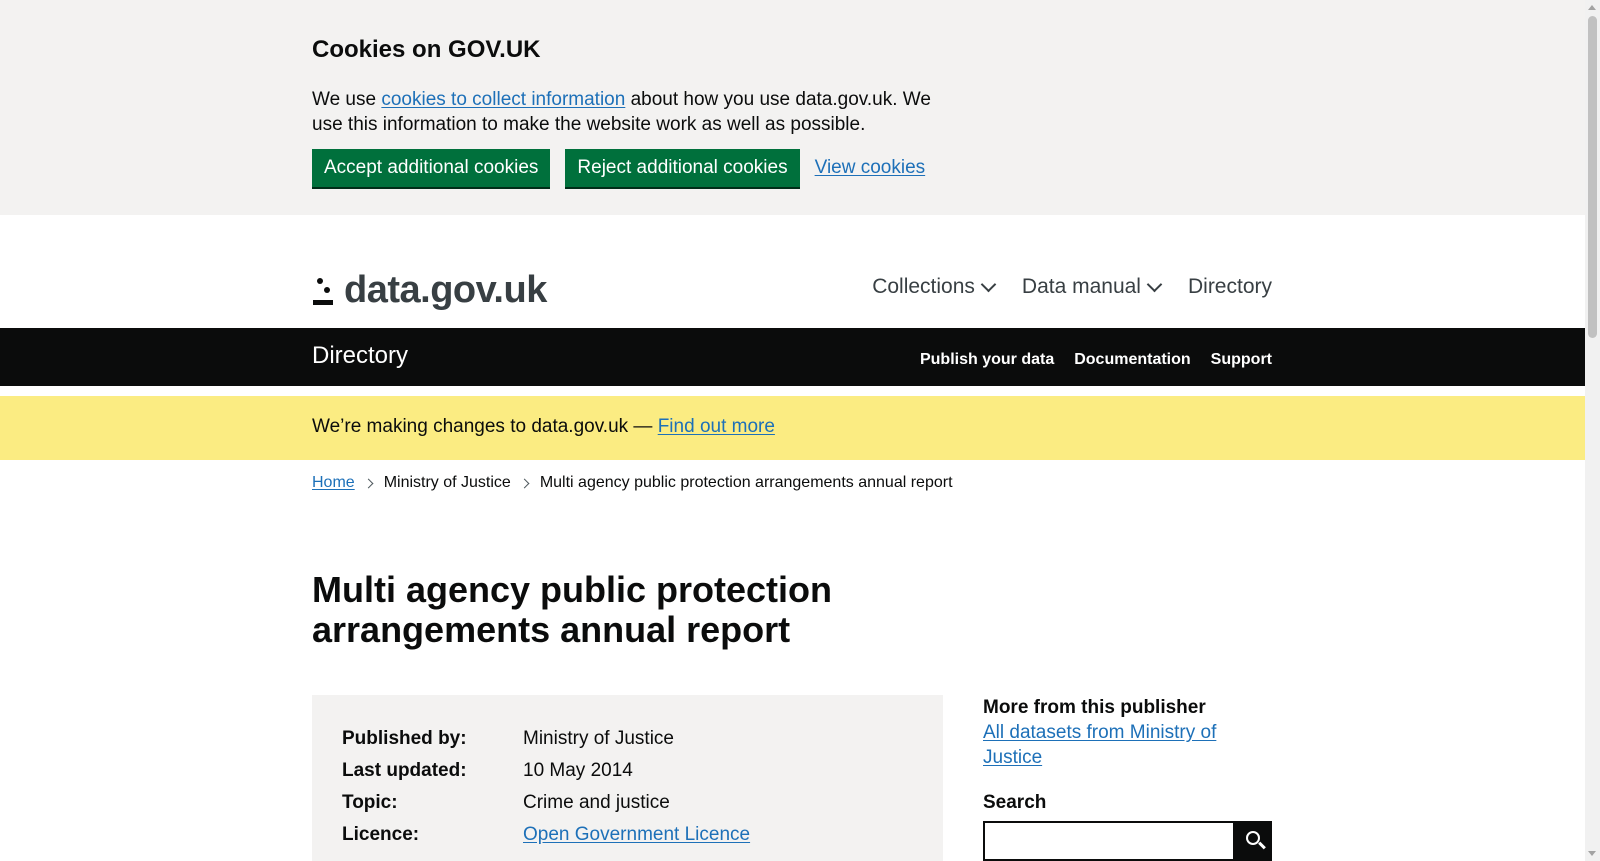  What do you see at coordinates (987, 360) in the screenshot?
I see `publish-data-link: Publish your data` at bounding box center [987, 360].